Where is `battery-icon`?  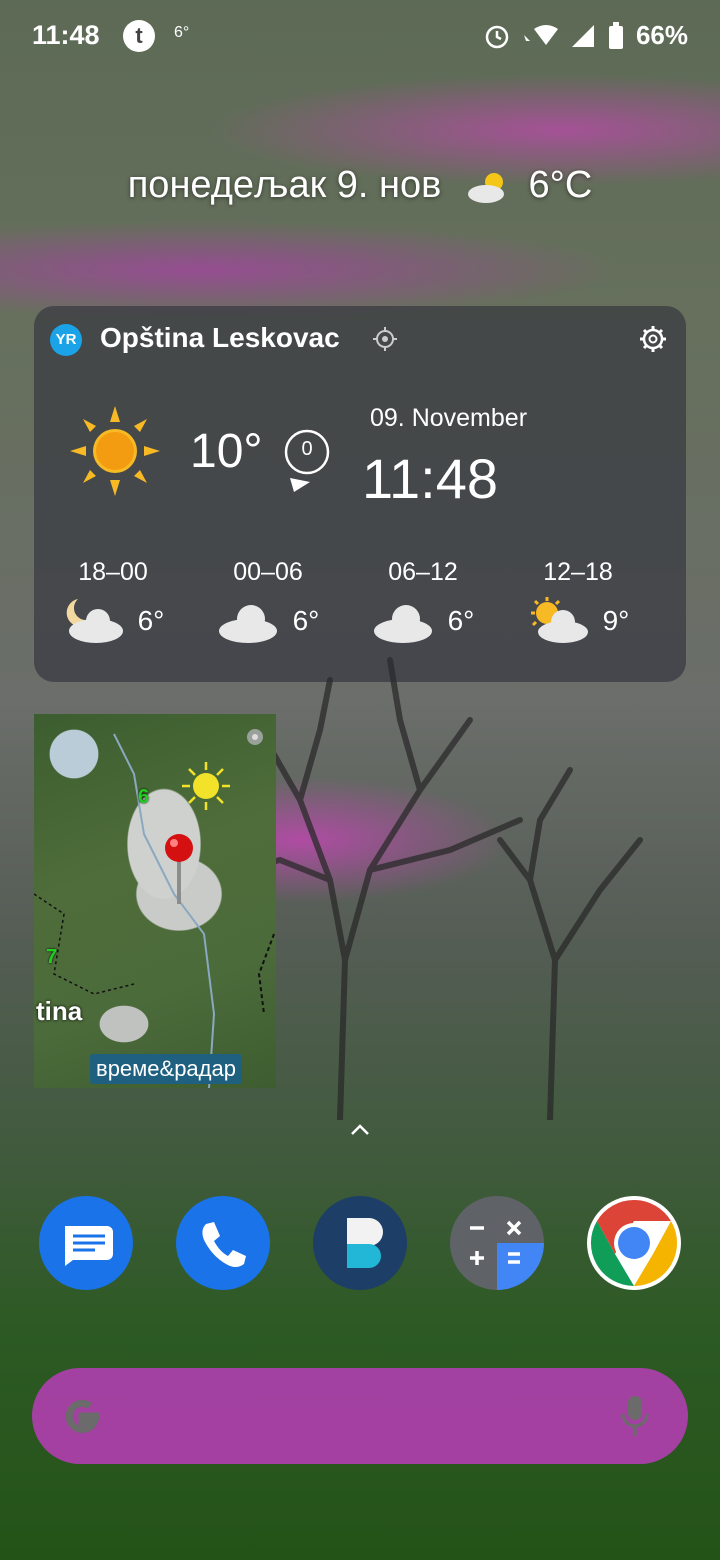
battery-icon is located at coordinates (615, 35).